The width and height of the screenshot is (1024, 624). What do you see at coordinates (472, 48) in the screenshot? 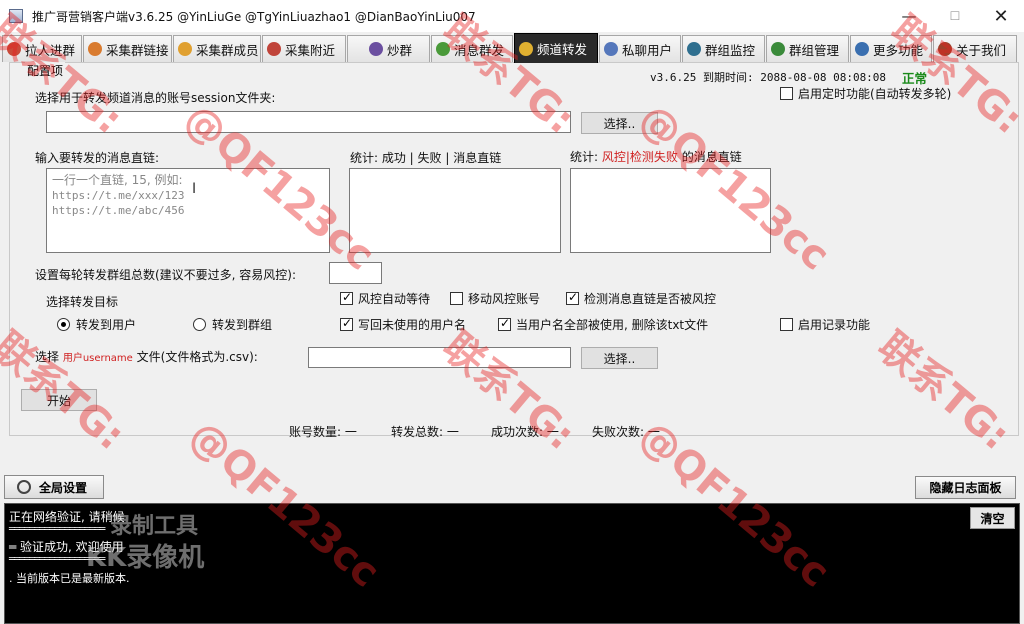
I see `tab-mass-message: 消息群发` at bounding box center [472, 48].